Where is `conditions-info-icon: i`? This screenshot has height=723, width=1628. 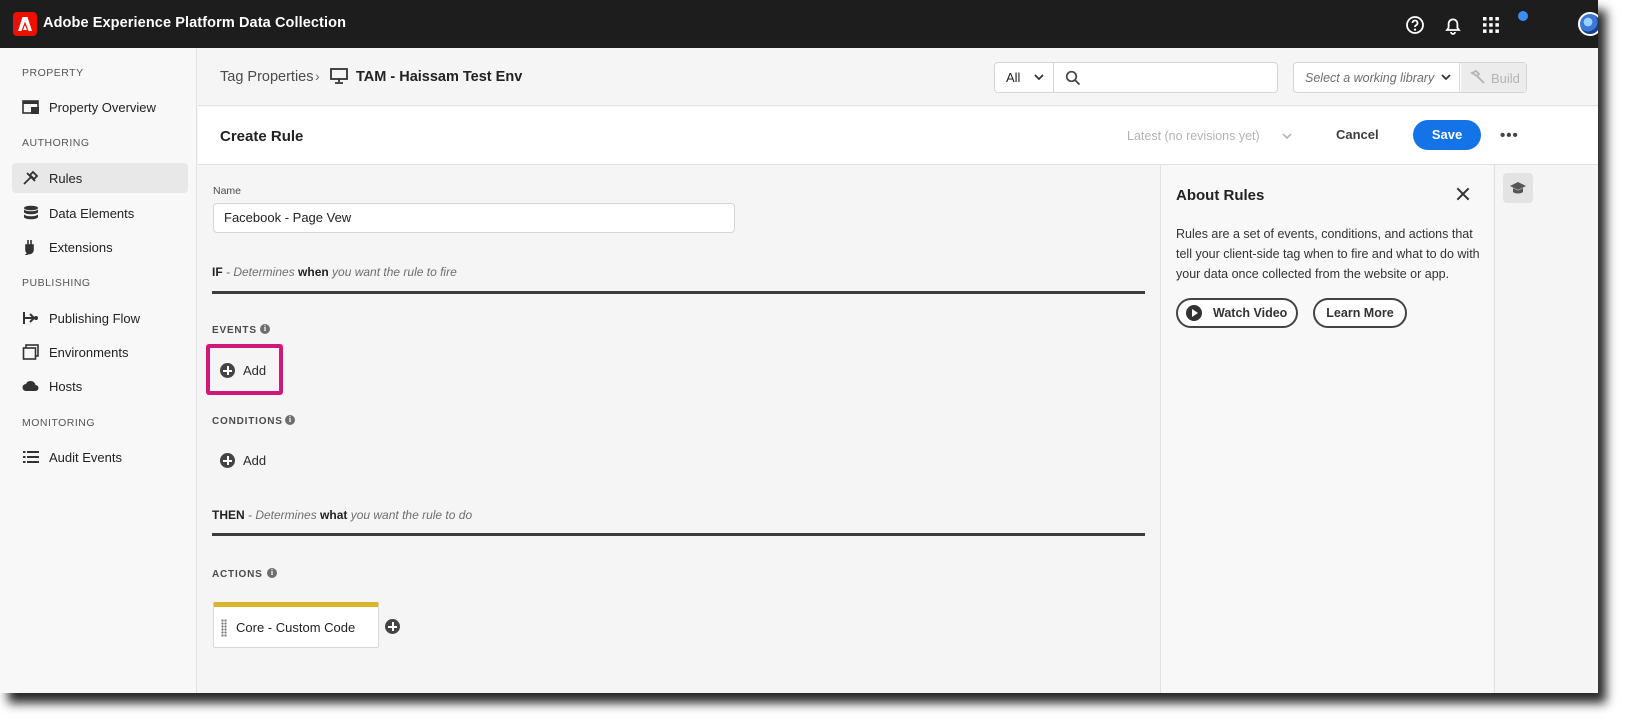 conditions-info-icon: i is located at coordinates (290, 420).